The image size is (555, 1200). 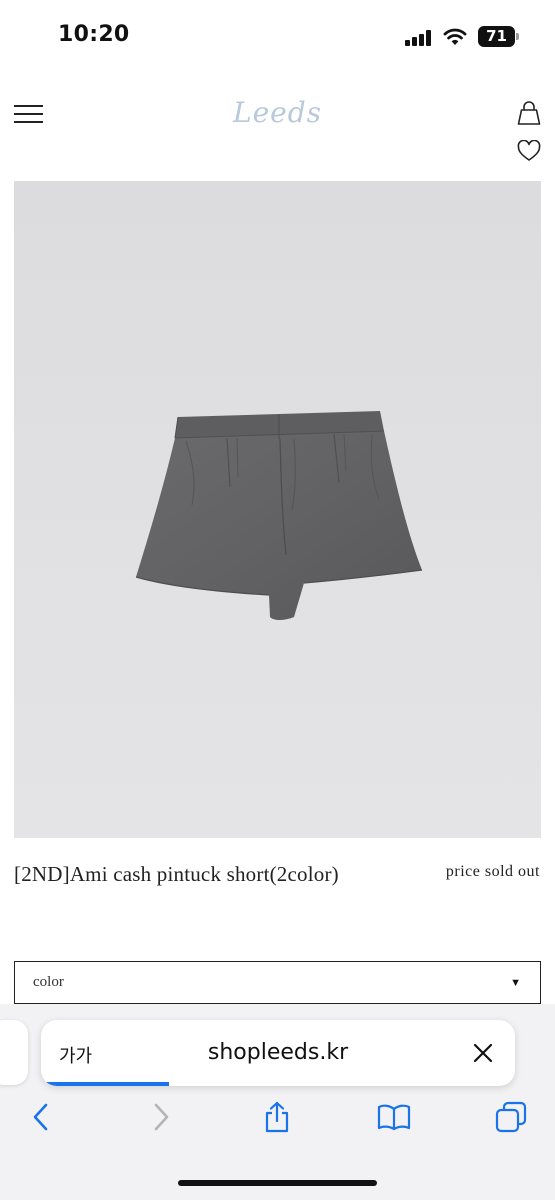 What do you see at coordinates (279, 515) in the screenshot?
I see `shorts-illustration` at bounding box center [279, 515].